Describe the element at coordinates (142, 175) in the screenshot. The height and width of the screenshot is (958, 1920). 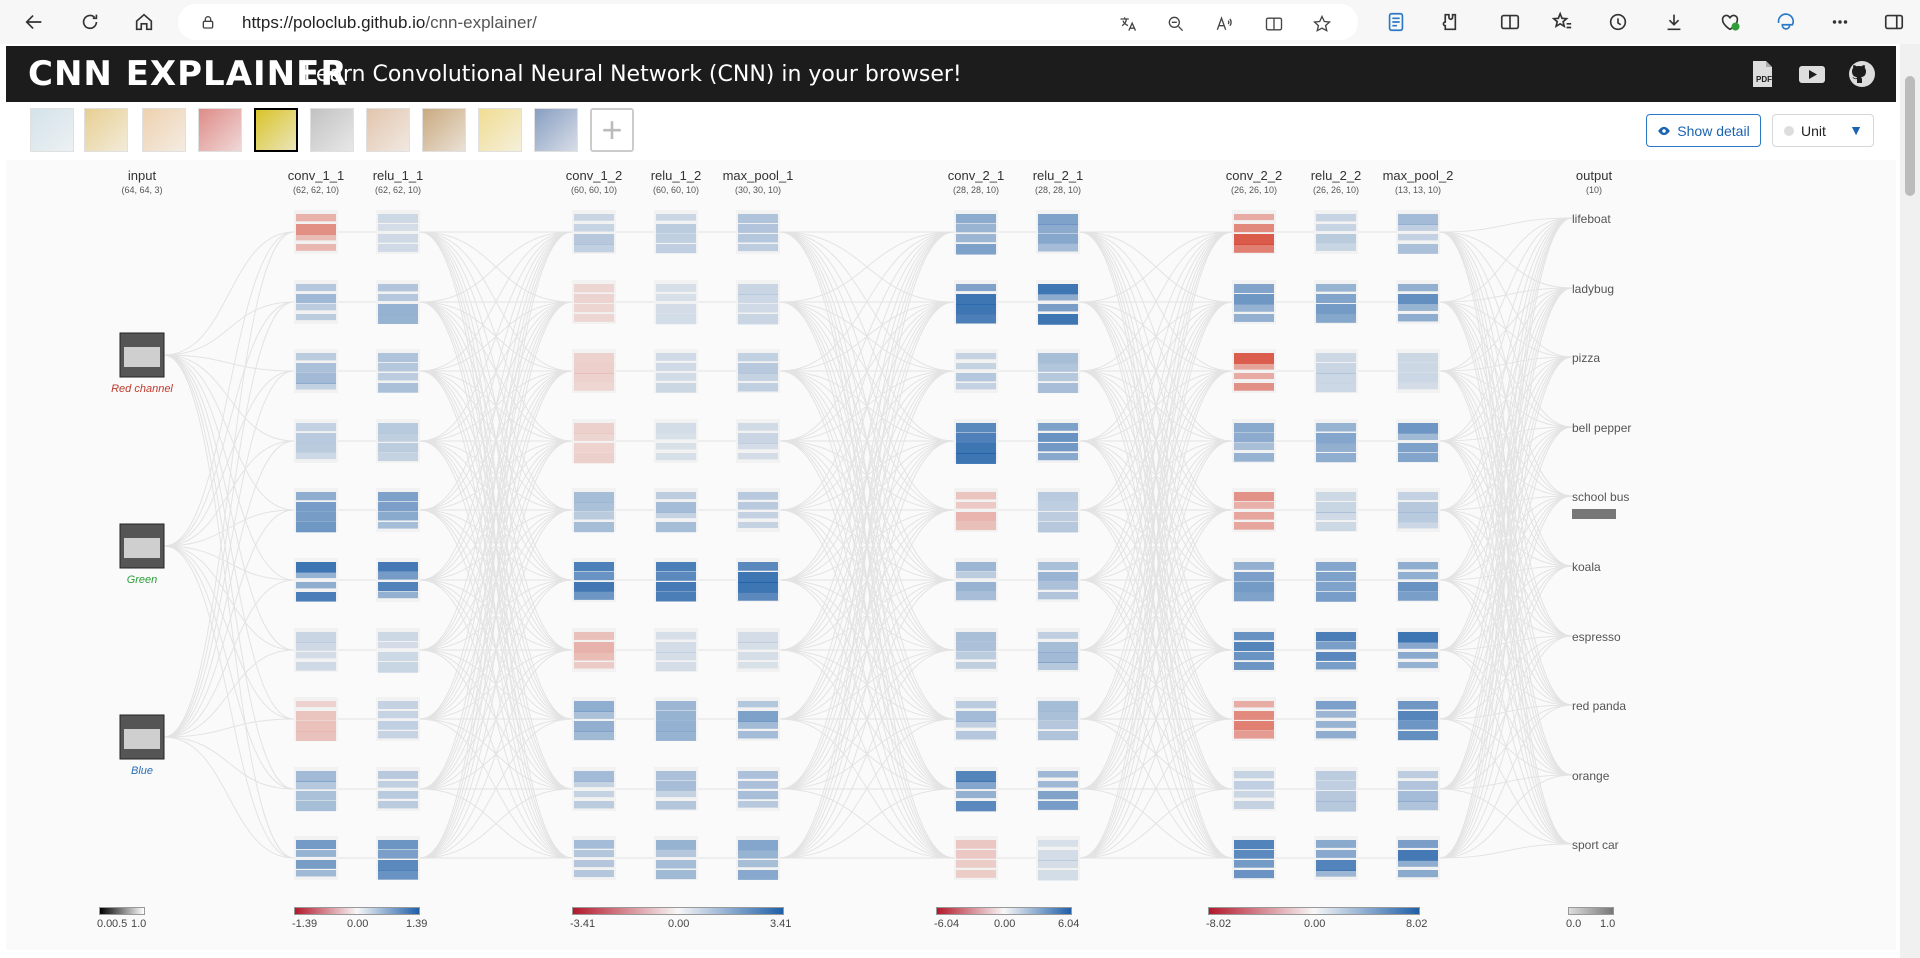
I see `layer-name-input: input` at that location.